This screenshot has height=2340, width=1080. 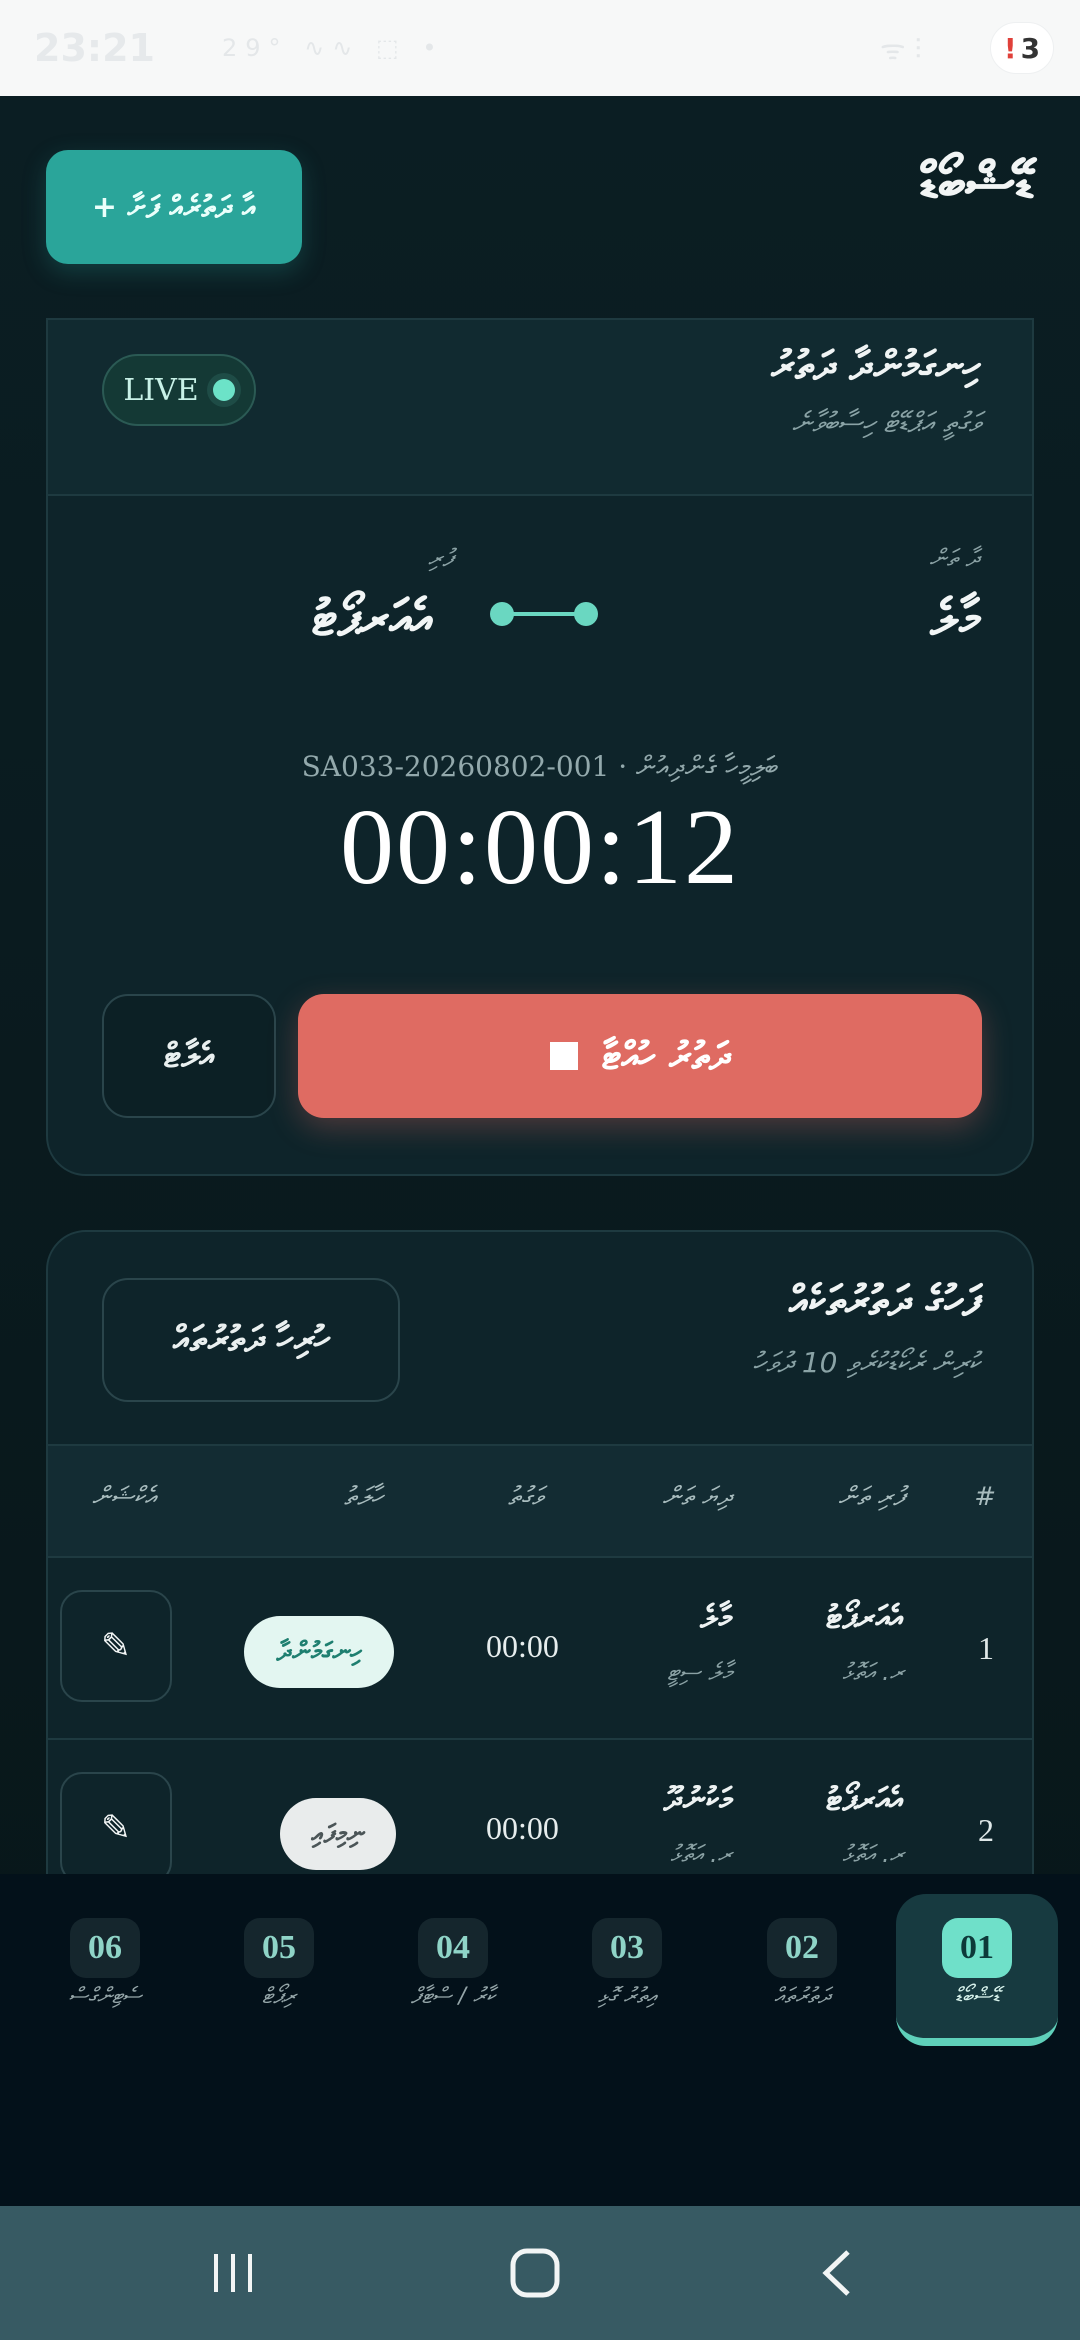 I want to click on column-header-action: އެކްޝަން, so click(x=124, y=1497).